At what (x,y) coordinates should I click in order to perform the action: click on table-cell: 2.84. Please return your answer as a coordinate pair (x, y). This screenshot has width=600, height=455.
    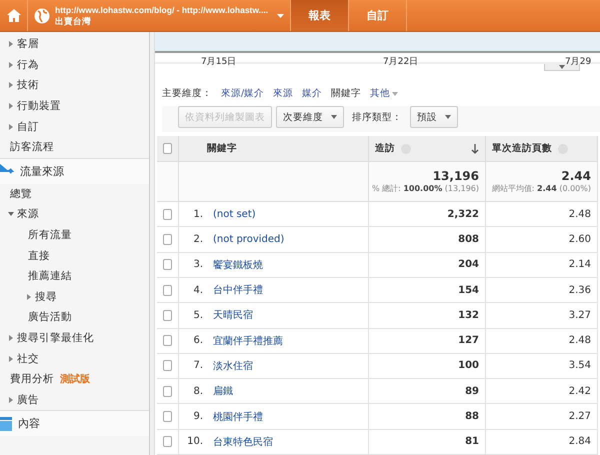
    Looking at the image, I should click on (542, 442).